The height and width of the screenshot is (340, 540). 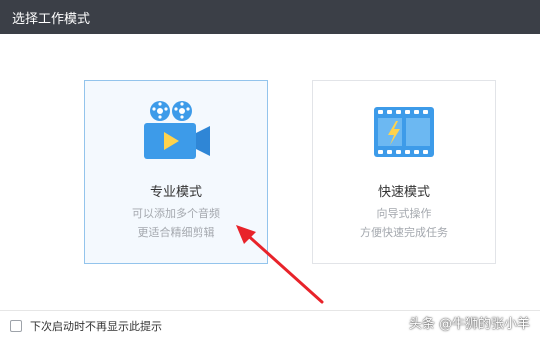 I want to click on film-strip-flash-icon, so click(x=404, y=134).